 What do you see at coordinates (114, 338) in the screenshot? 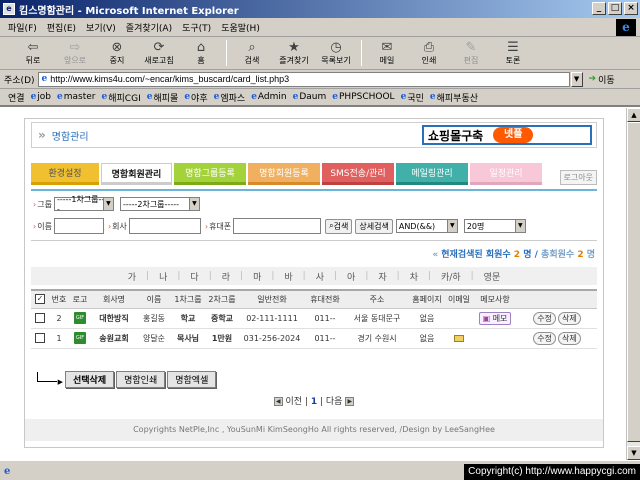
I see `row-company: 송원교회` at bounding box center [114, 338].